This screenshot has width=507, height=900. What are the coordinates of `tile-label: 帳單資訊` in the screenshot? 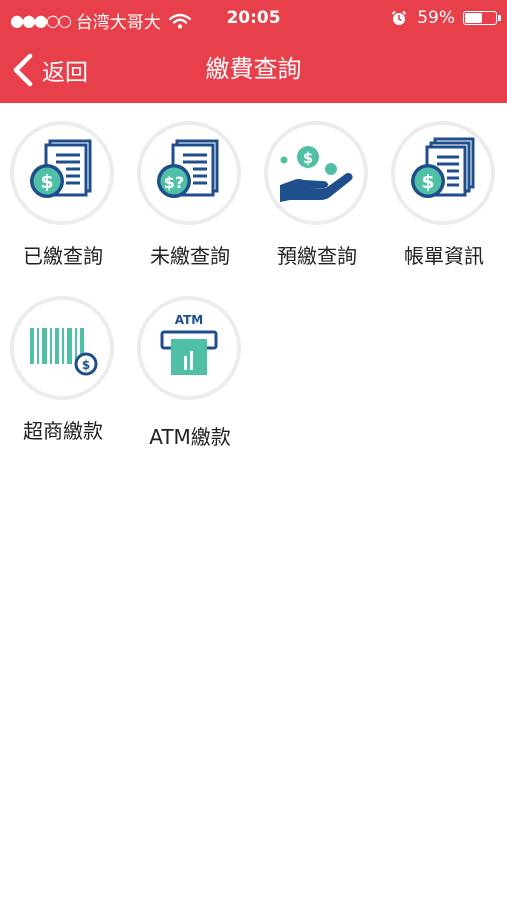 It's located at (444, 256).